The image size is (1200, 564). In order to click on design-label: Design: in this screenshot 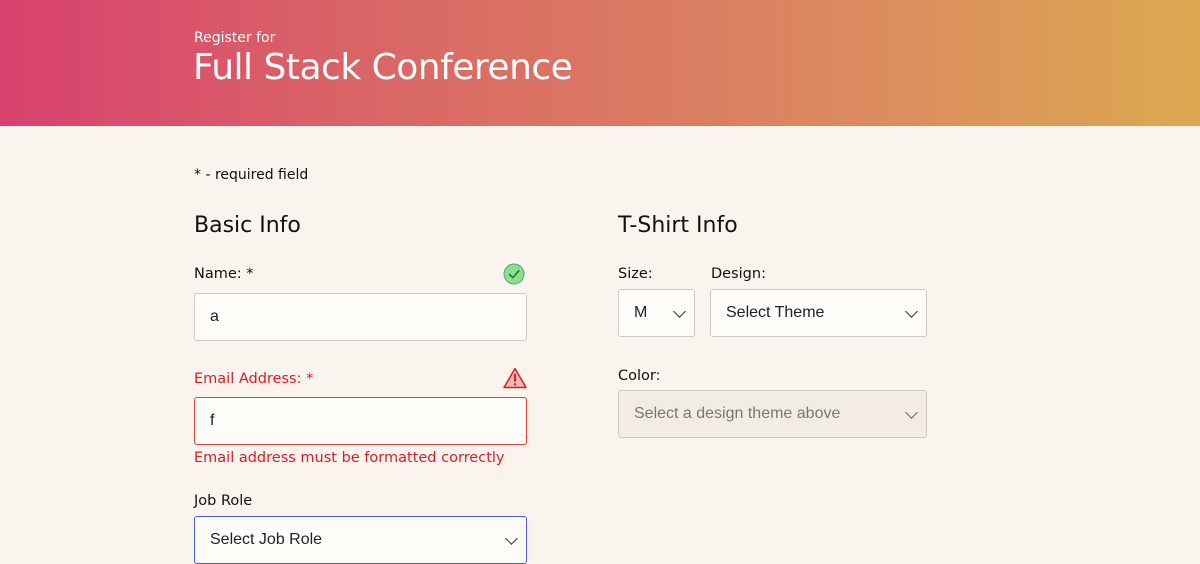, I will do `click(738, 274)`.